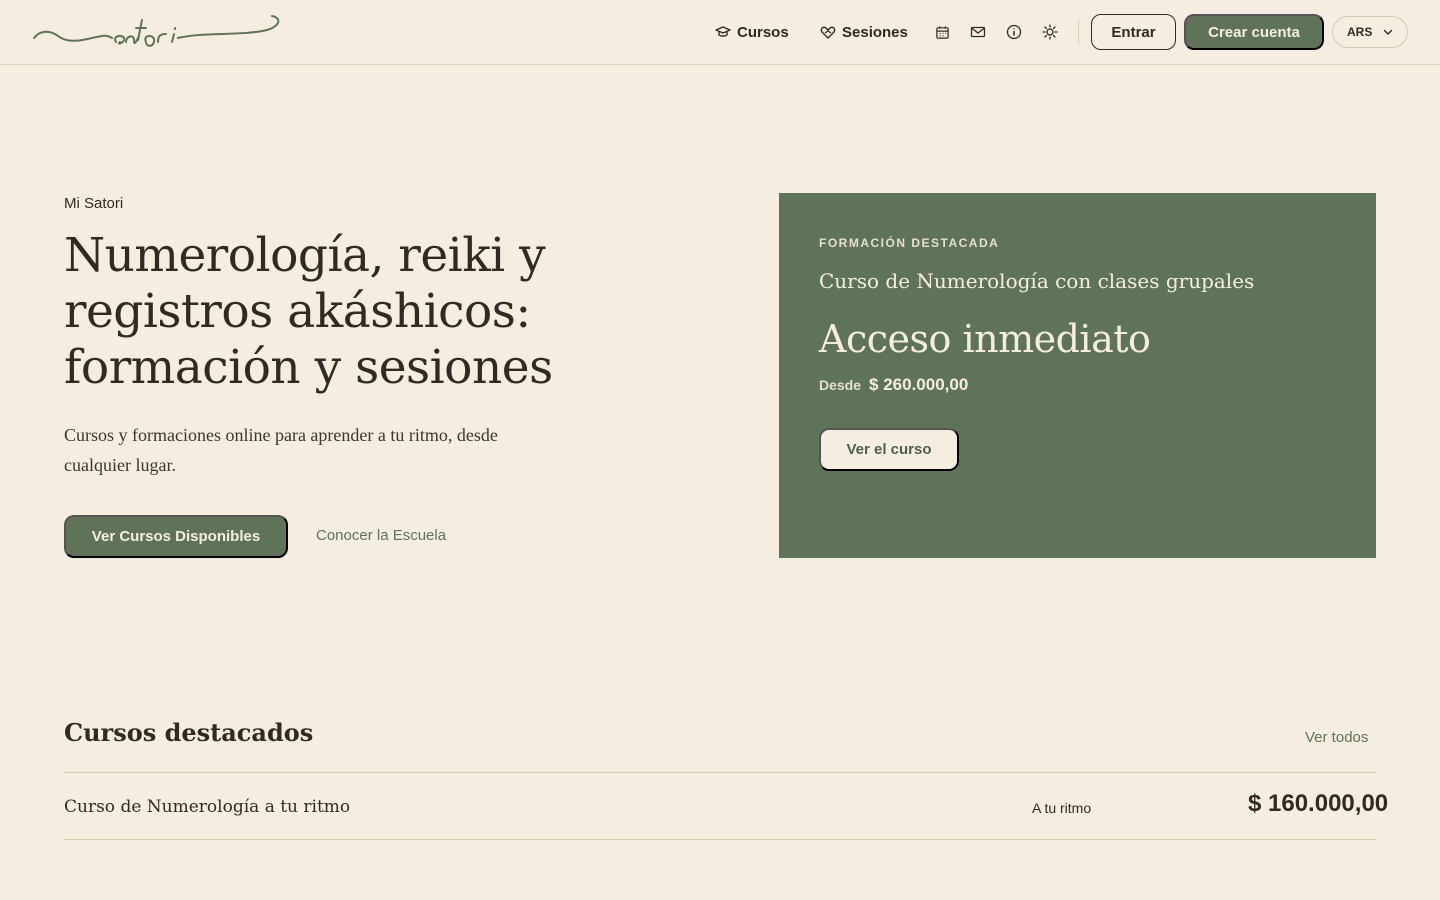  I want to click on sun-icon, so click(1050, 32).